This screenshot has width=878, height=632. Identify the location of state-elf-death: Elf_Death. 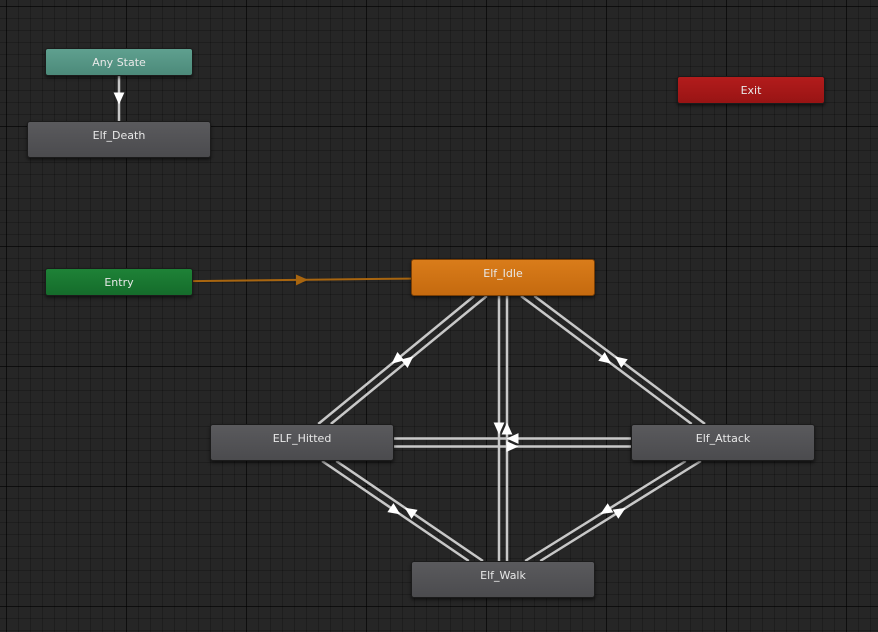
(119, 139).